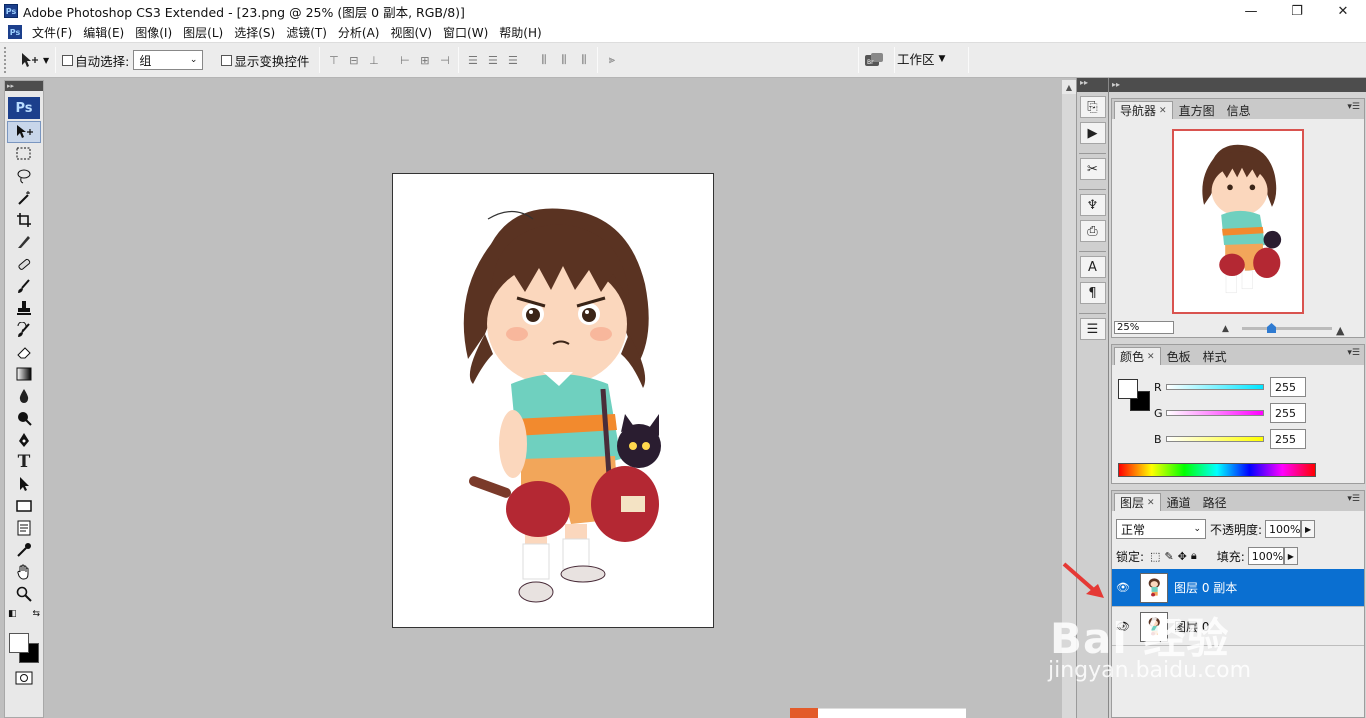 This screenshot has height=718, width=1366. I want to click on color-foreground-swatch, so click(1128, 389).